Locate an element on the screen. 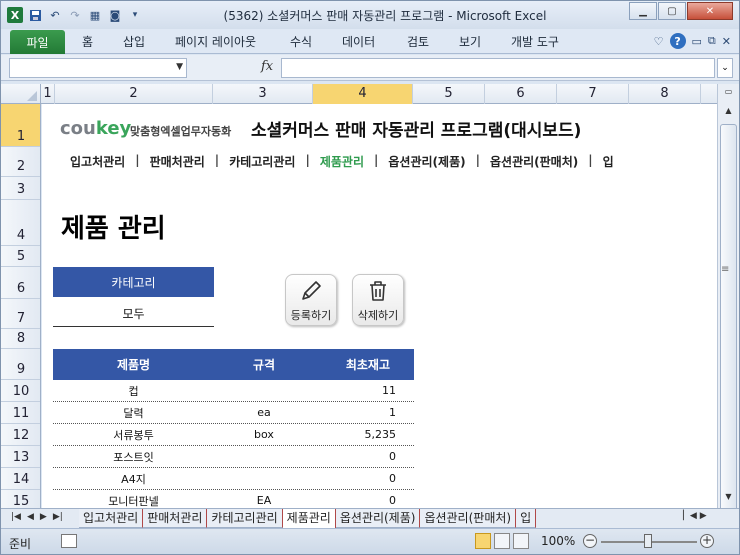 This screenshot has width=740, height=555. row-header-cell: 7 is located at coordinates (20, 314).